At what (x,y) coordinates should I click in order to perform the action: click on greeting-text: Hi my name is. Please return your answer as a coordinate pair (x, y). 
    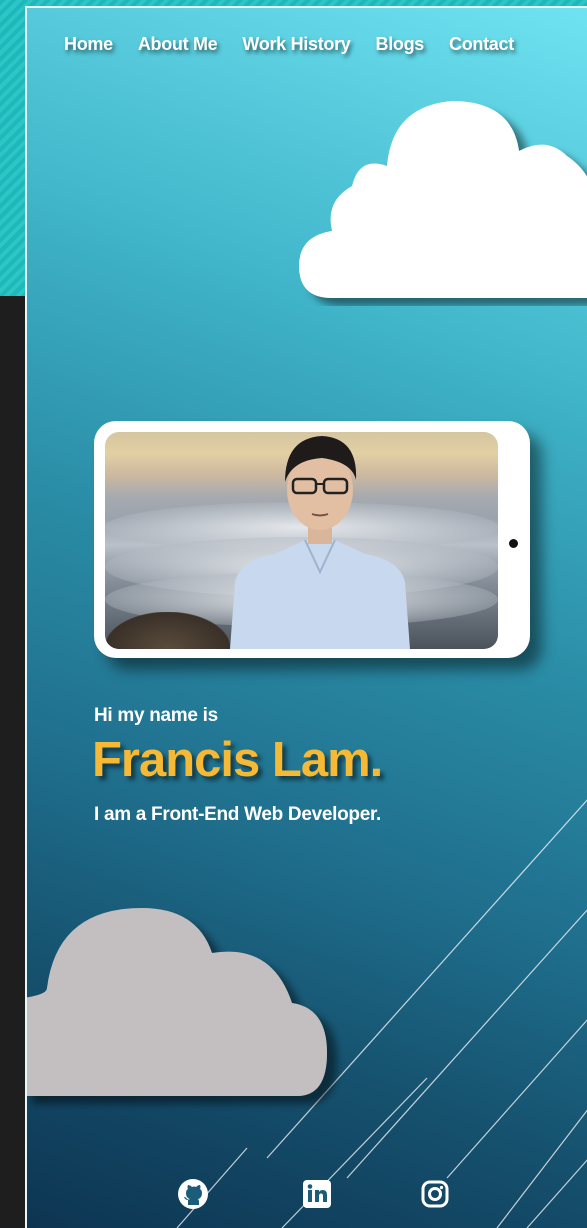
    Looking at the image, I should click on (156, 715).